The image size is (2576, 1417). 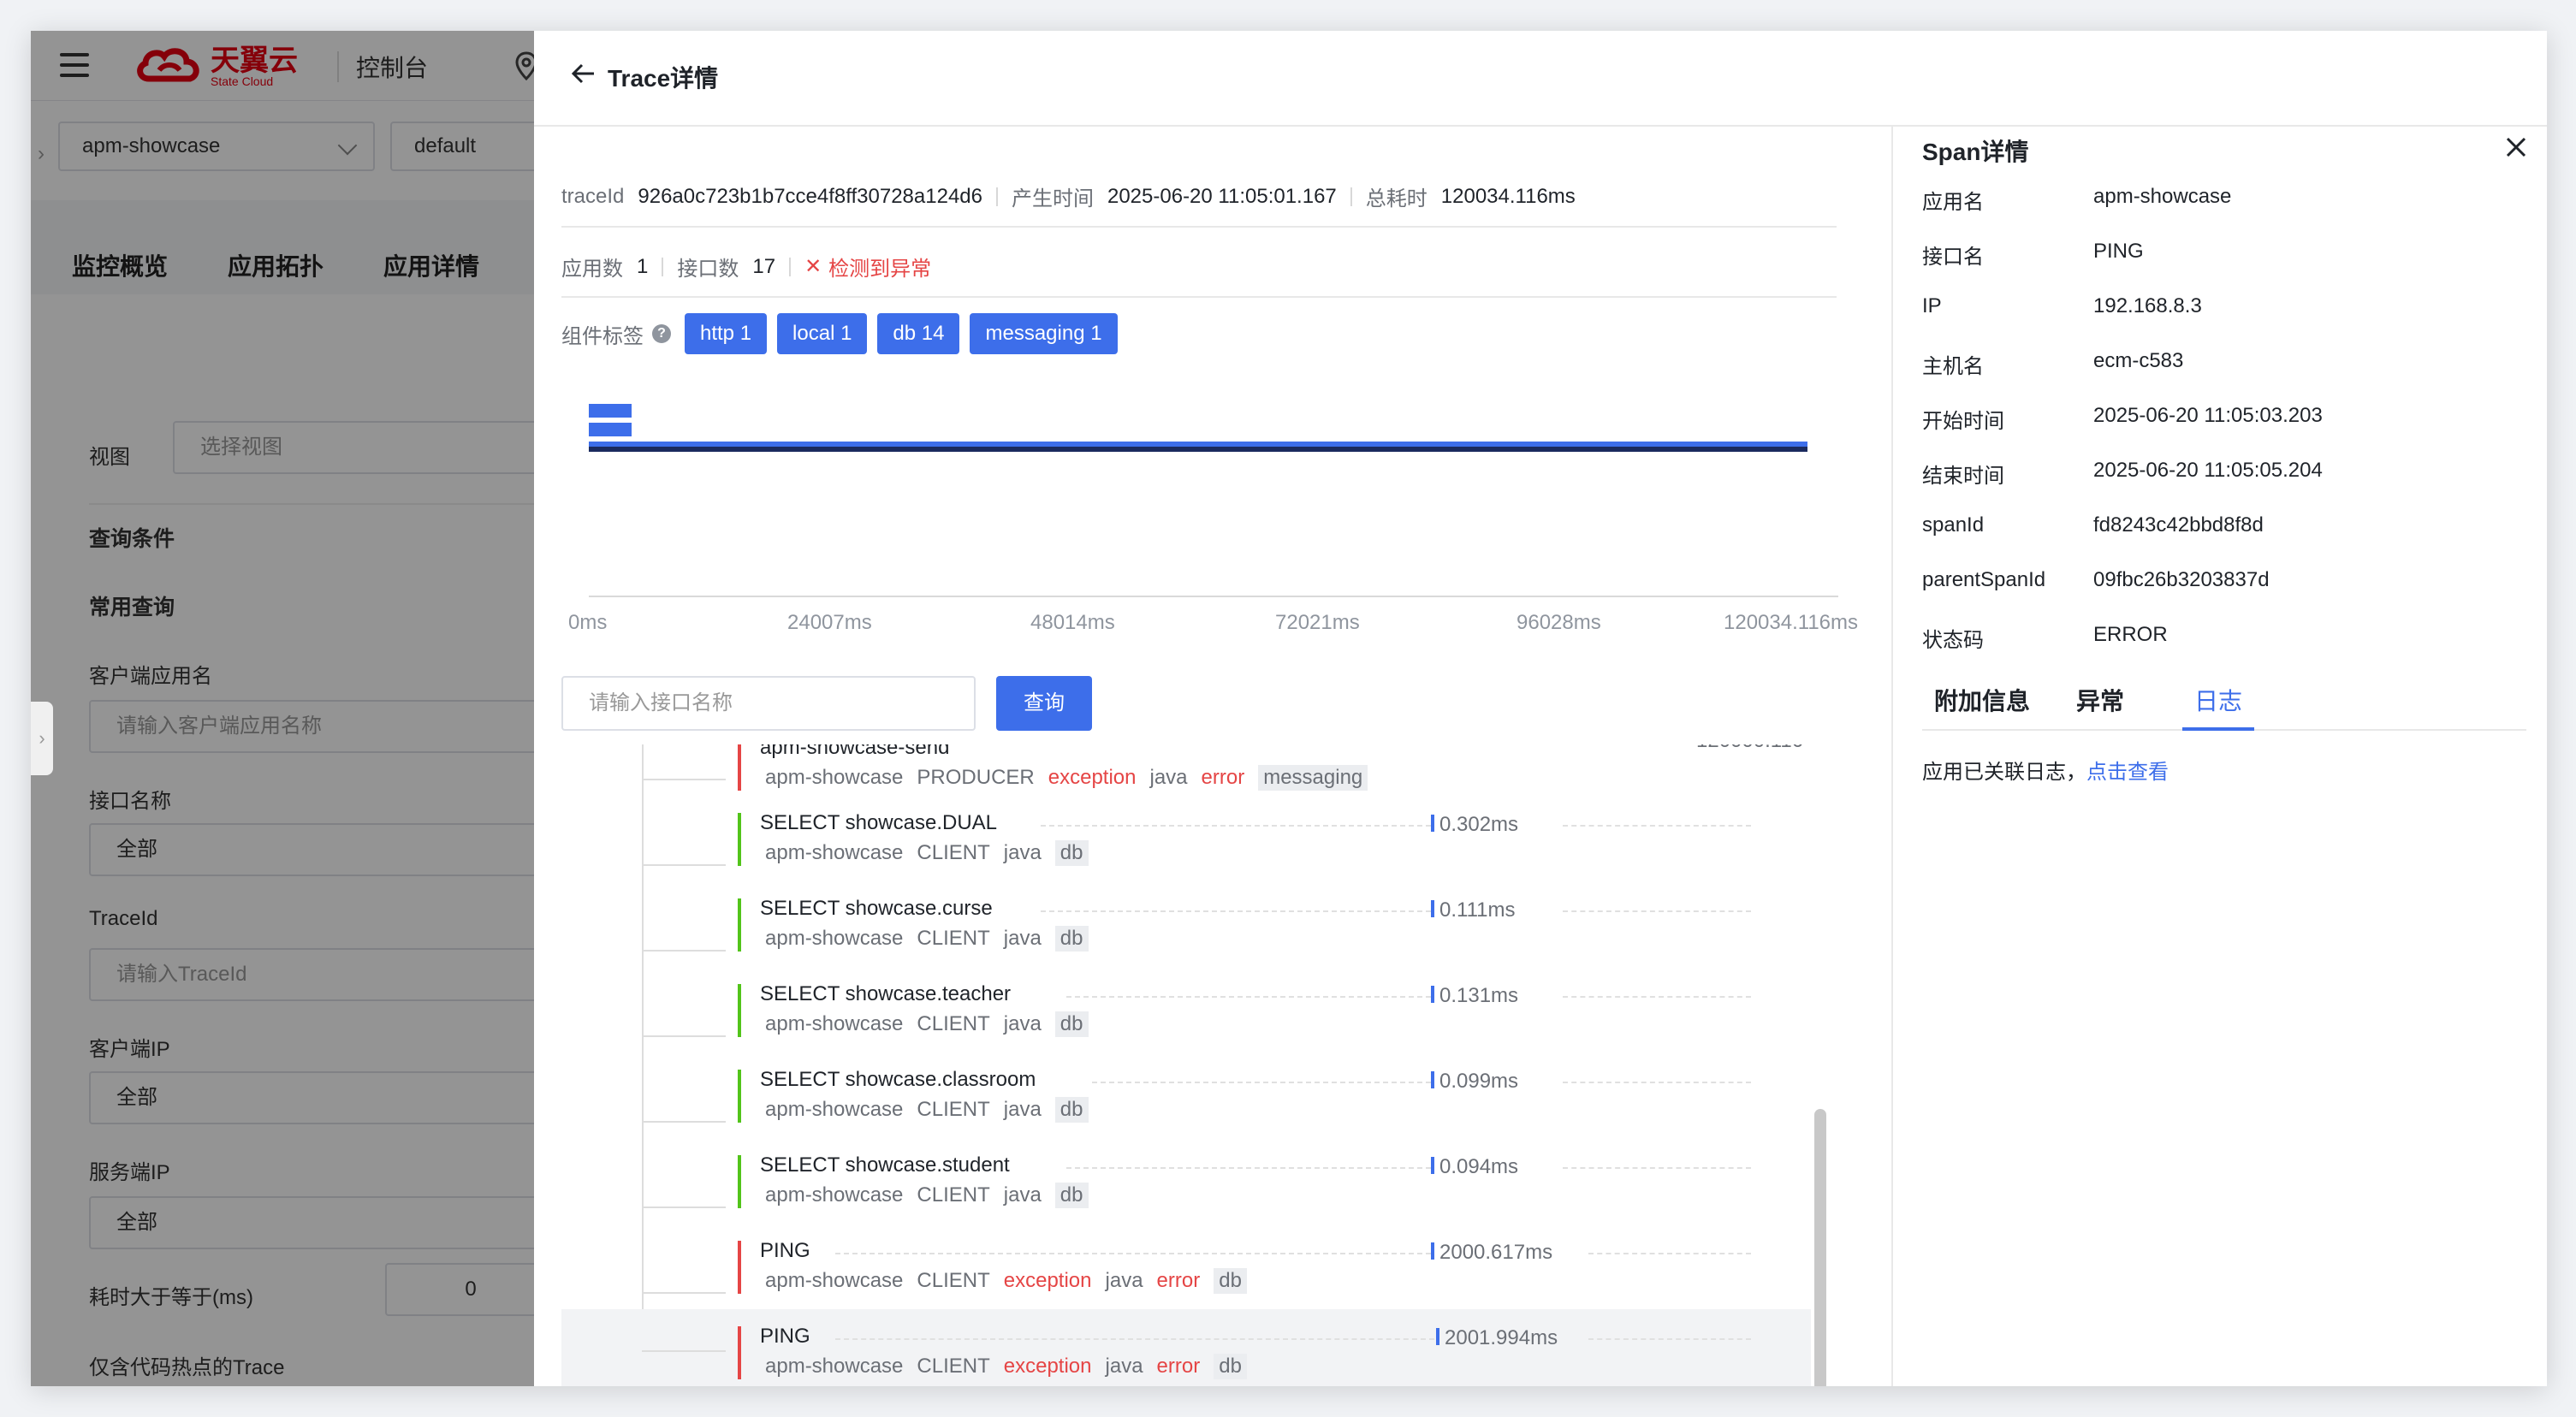 I want to click on tab-exception: 异常, so click(x=2100, y=700).